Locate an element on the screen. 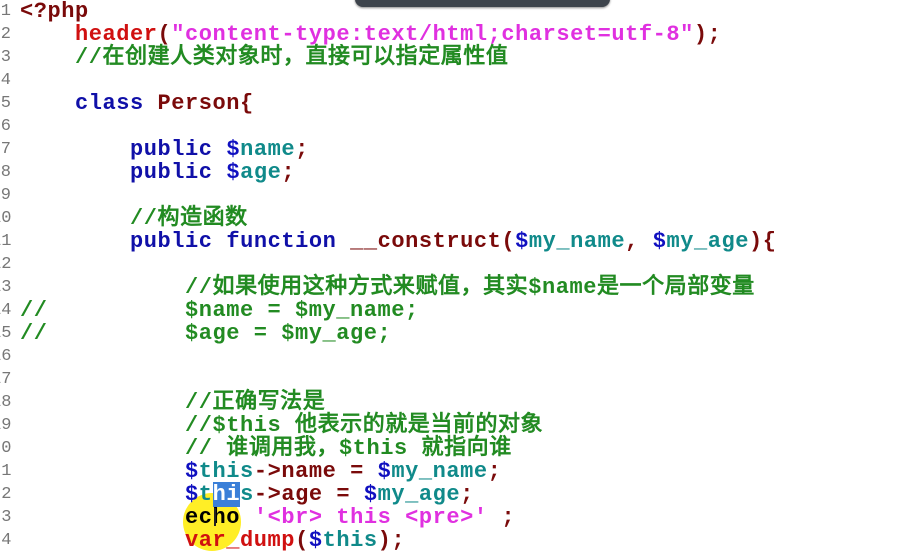 This screenshot has width=910, height=556. code-token: age is located at coordinates (261, 172).